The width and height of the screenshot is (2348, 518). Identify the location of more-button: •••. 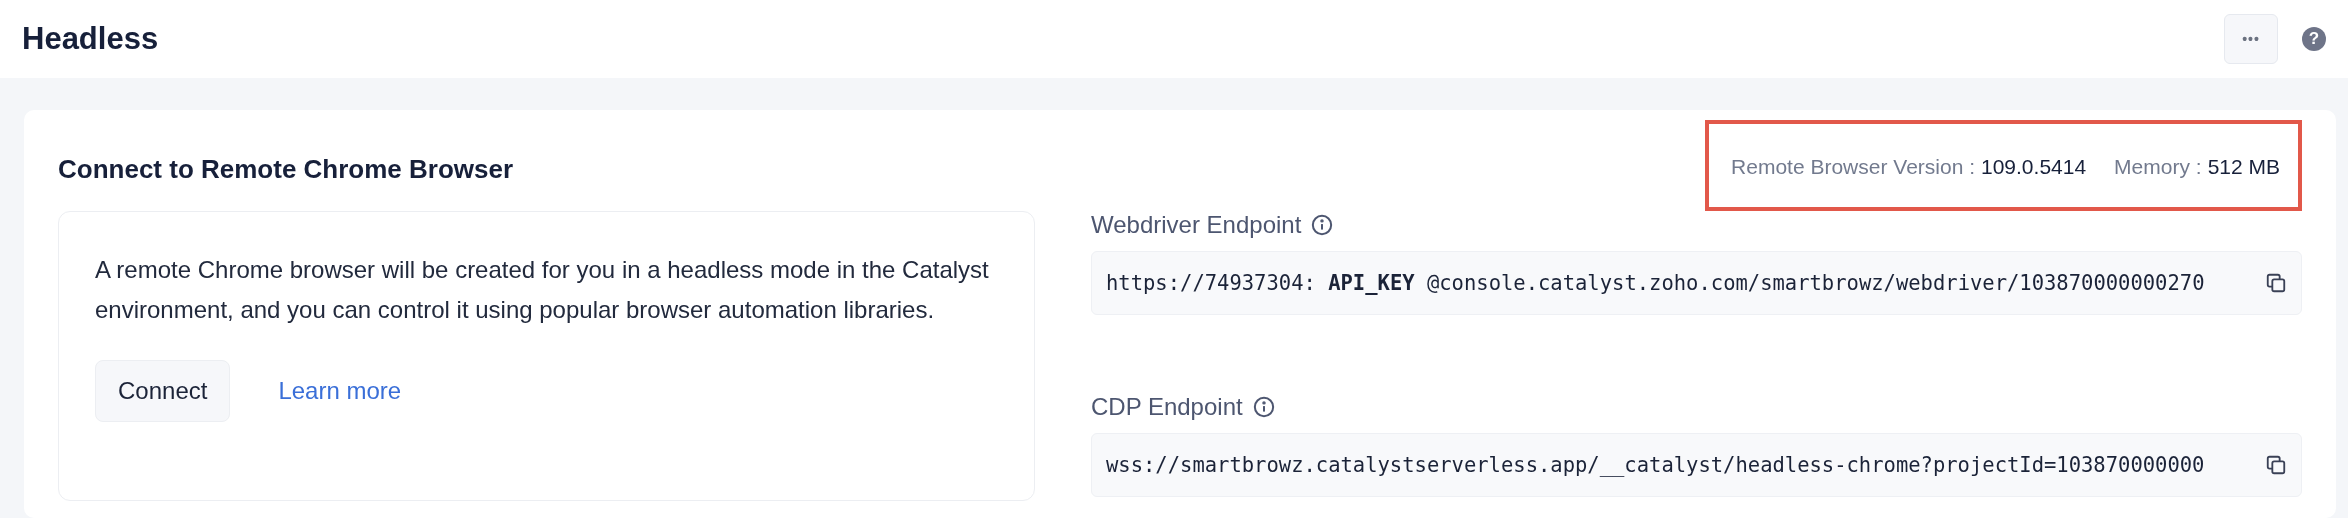
(2251, 39).